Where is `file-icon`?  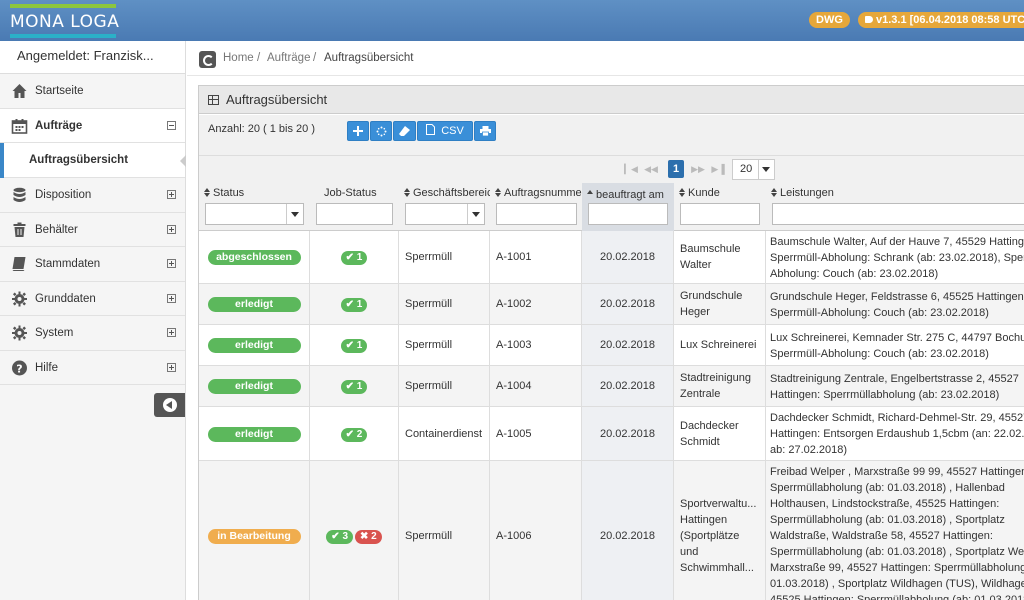
file-icon is located at coordinates (431, 129).